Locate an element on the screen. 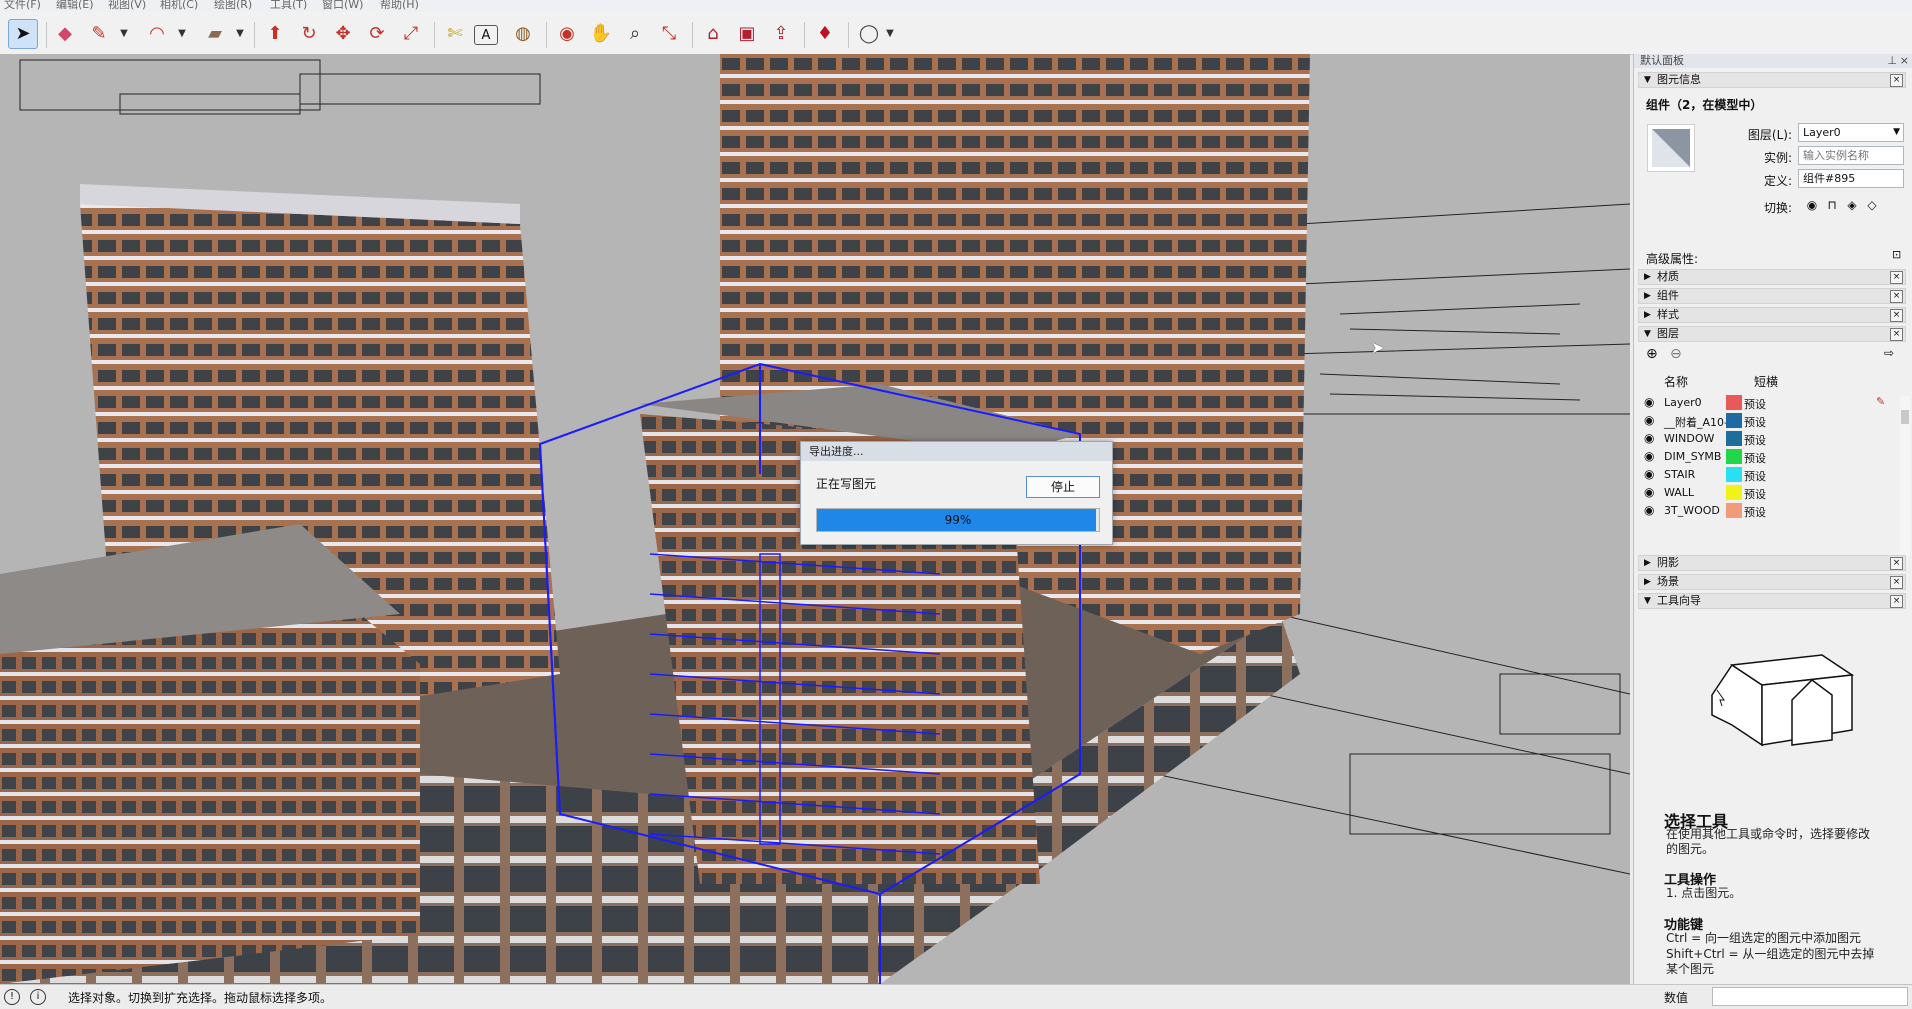 This screenshot has width=1912, height=1009. rectangle-tool-icon: ▰ is located at coordinates (215, 34).